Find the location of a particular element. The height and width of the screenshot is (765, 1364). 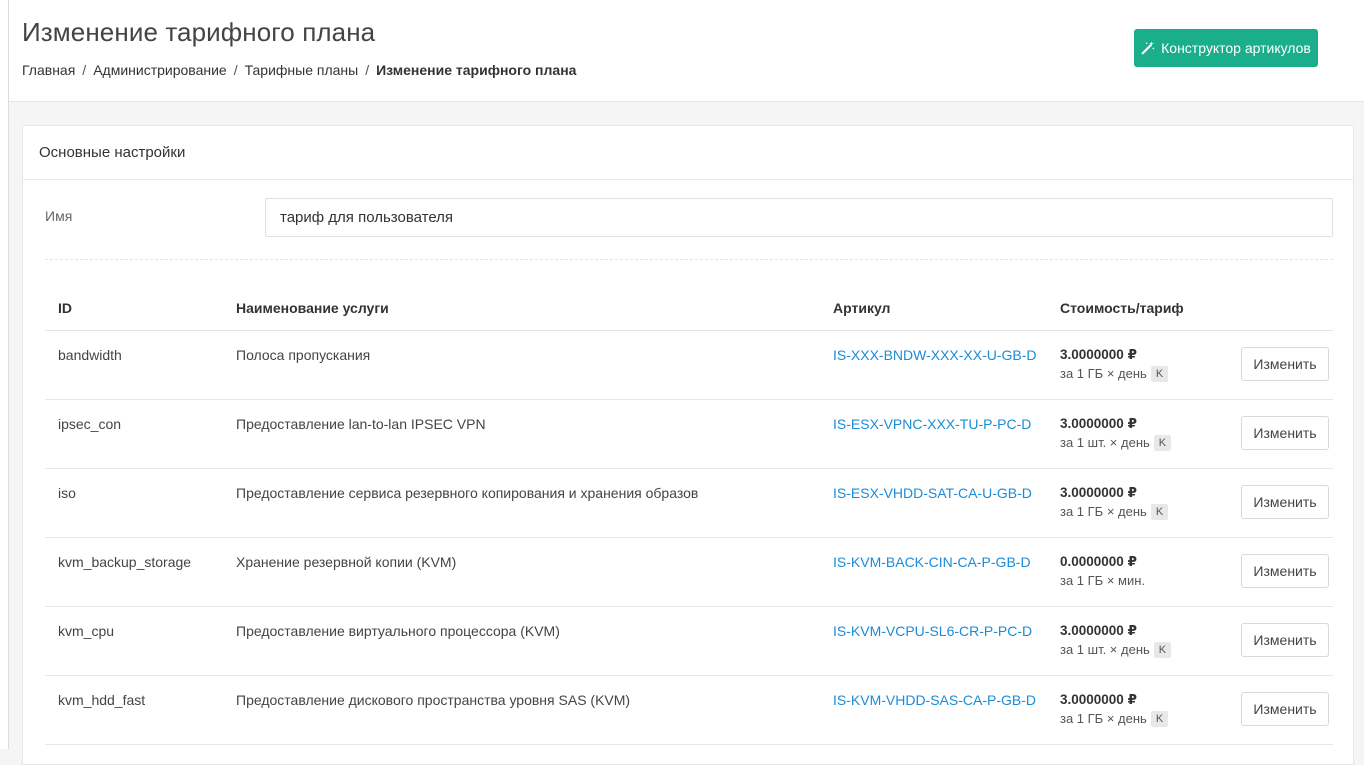

sku-link: IS-KVM-VHDD-SAS-CA-P-GB-D is located at coordinates (934, 700).